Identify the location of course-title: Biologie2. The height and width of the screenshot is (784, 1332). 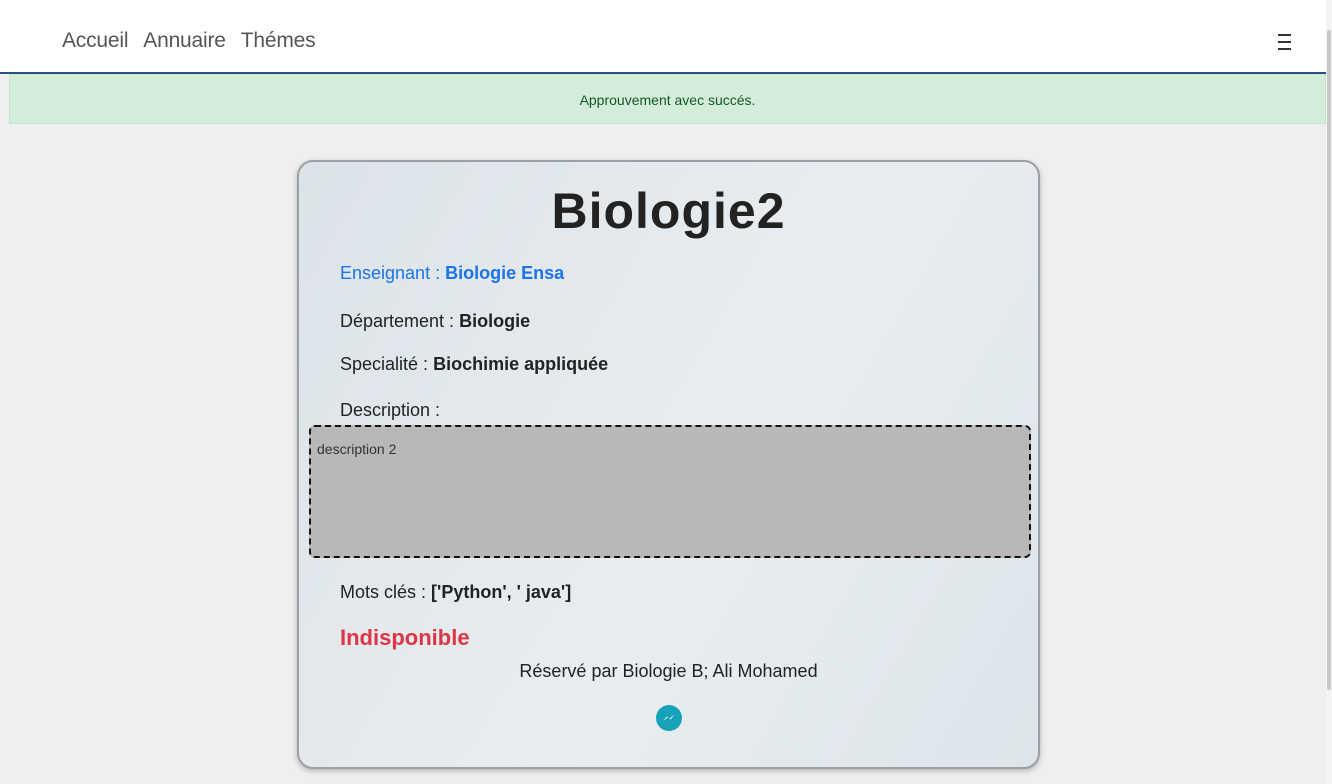
(668, 211).